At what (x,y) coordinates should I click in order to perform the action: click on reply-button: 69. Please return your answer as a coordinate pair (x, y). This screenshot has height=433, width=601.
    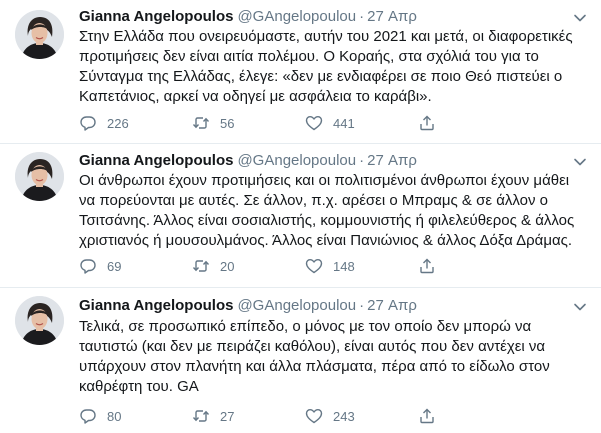
    Looking at the image, I should click on (100, 266).